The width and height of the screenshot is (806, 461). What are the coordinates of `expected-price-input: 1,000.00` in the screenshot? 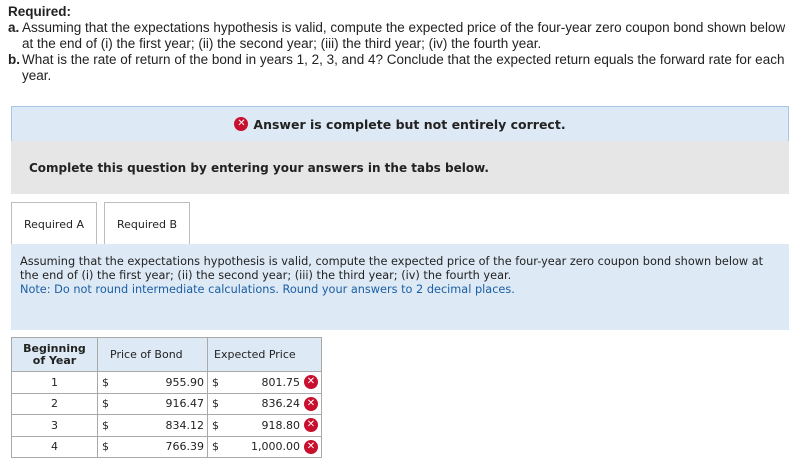 It's located at (263, 446).